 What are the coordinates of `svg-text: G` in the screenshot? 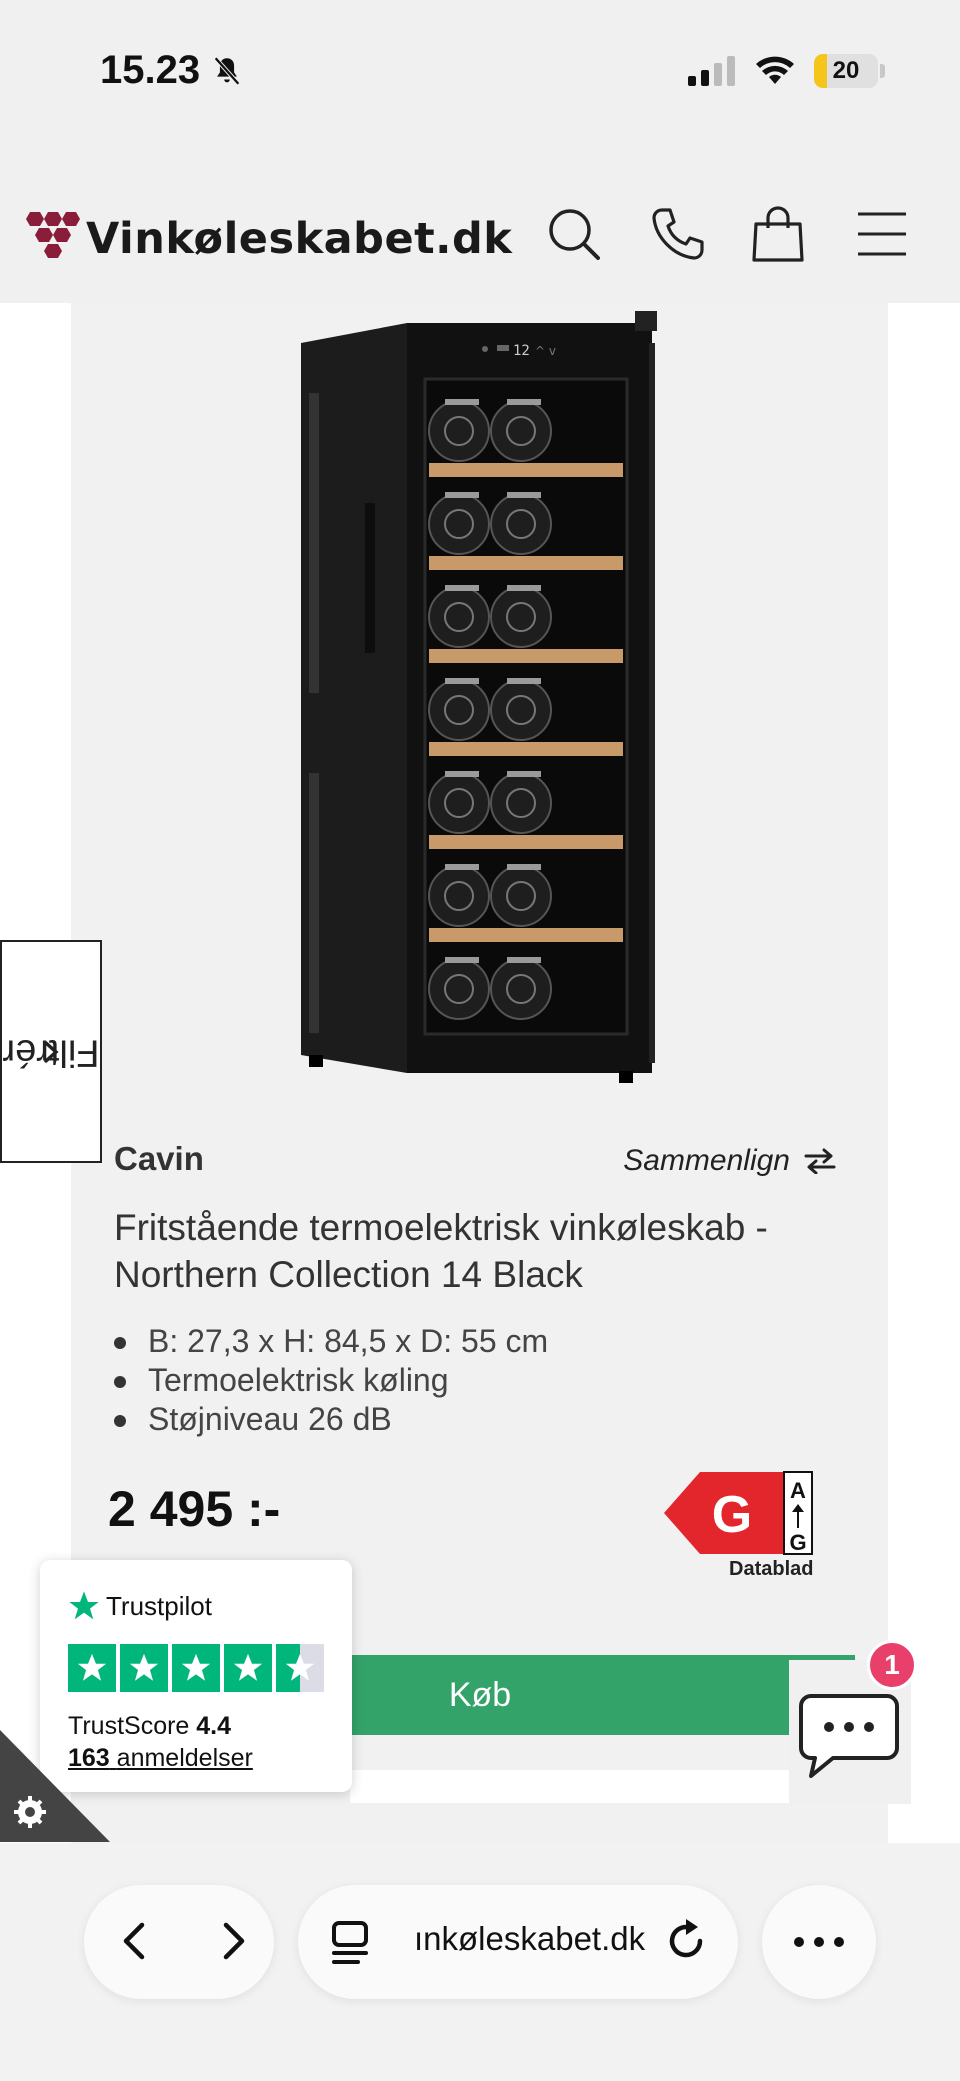 It's located at (797, 1542).